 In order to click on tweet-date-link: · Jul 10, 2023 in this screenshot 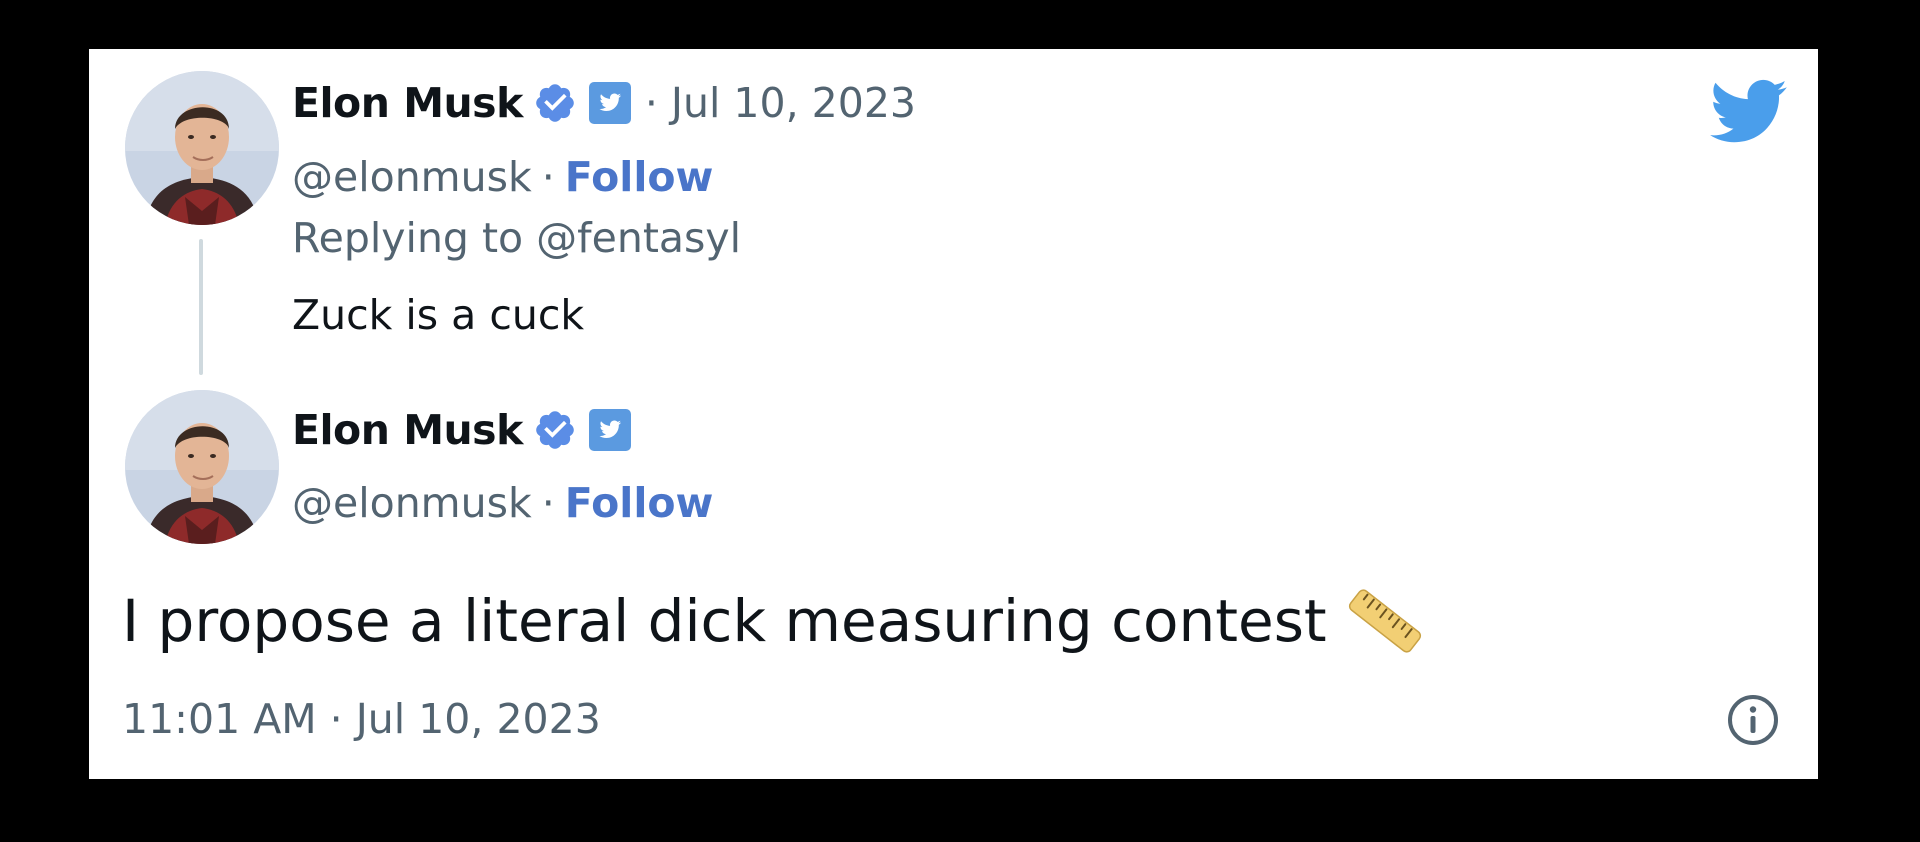, I will do `click(780, 103)`.